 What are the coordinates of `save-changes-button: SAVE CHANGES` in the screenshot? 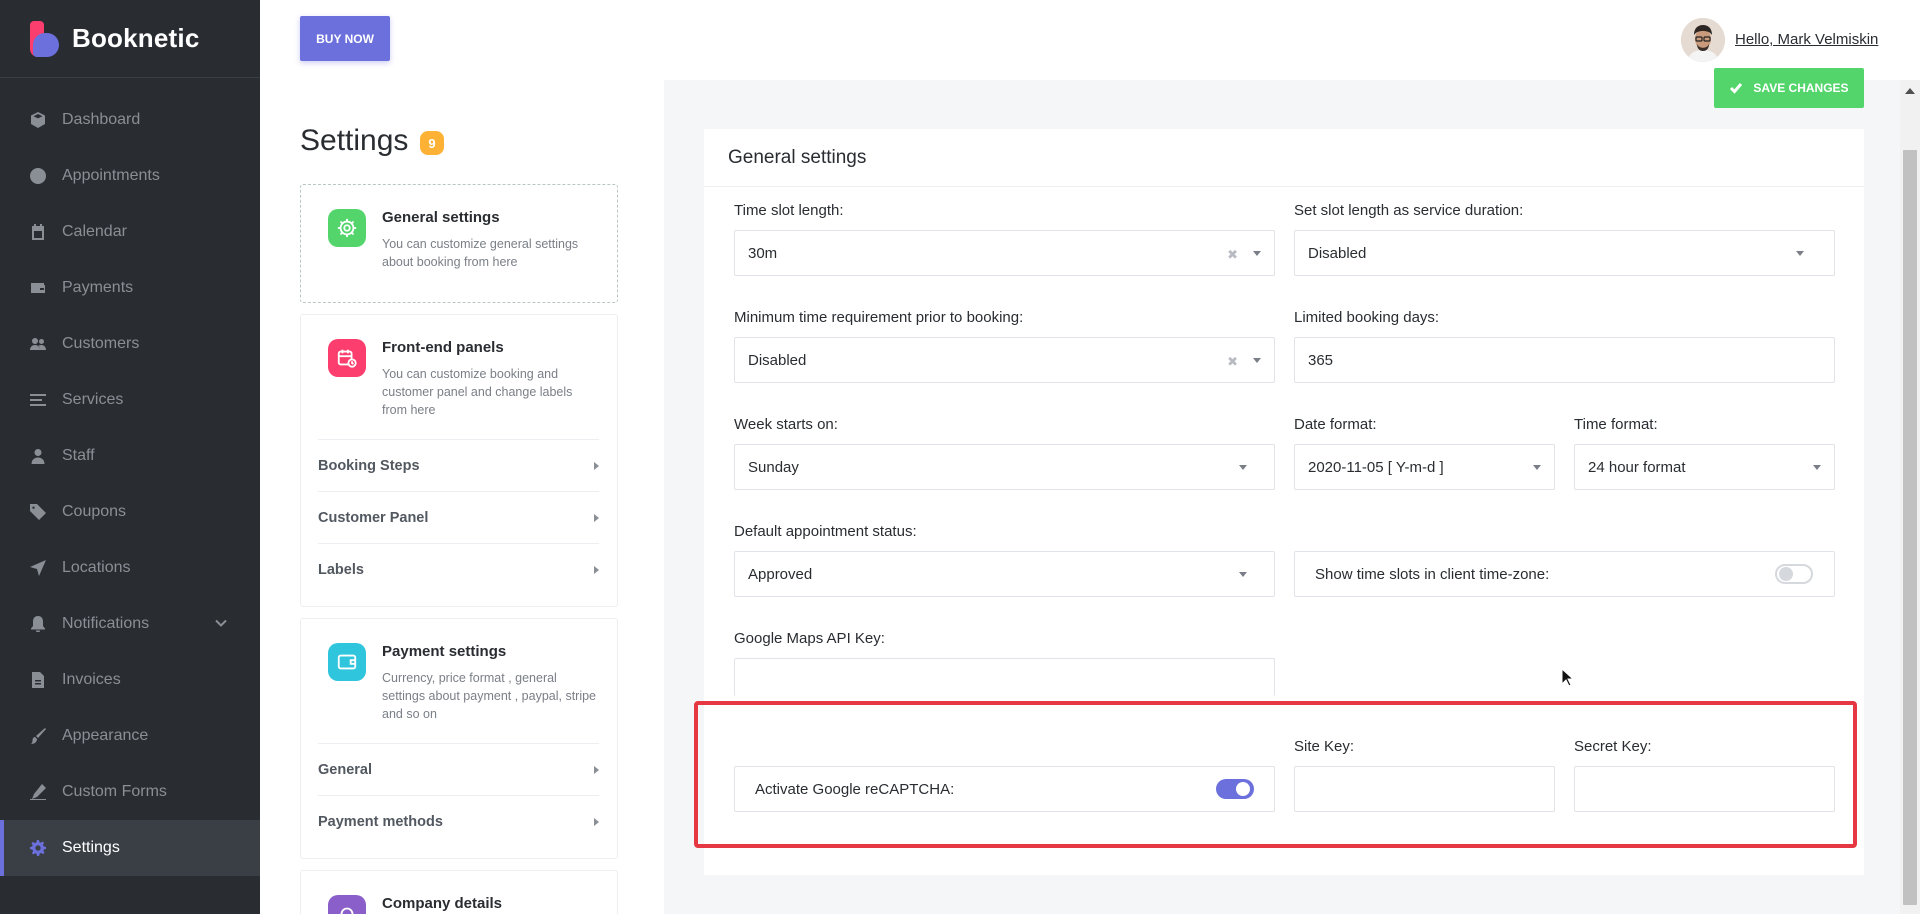 It's located at (1789, 88).